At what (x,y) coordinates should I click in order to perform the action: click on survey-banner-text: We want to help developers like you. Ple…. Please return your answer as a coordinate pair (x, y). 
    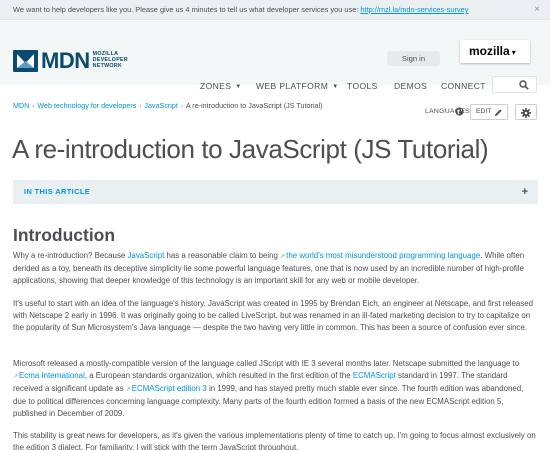
    Looking at the image, I should click on (187, 9).